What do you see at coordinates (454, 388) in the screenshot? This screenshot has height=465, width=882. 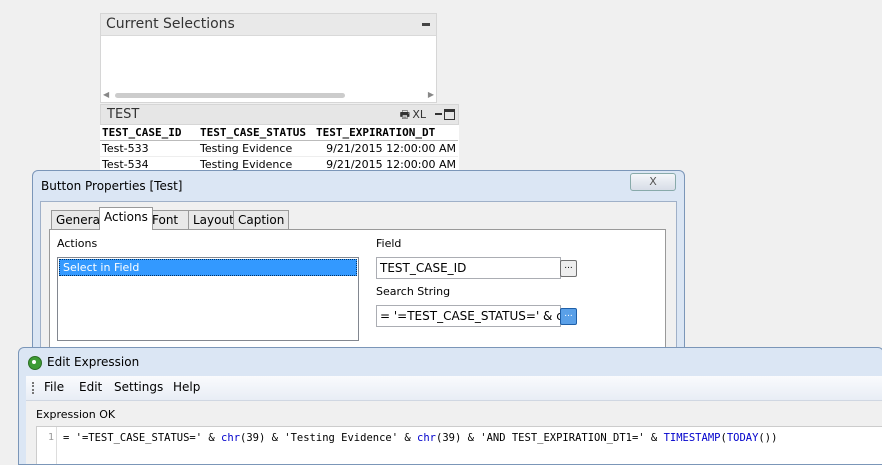 I see `menu-bar: File Edit Settings Help` at bounding box center [454, 388].